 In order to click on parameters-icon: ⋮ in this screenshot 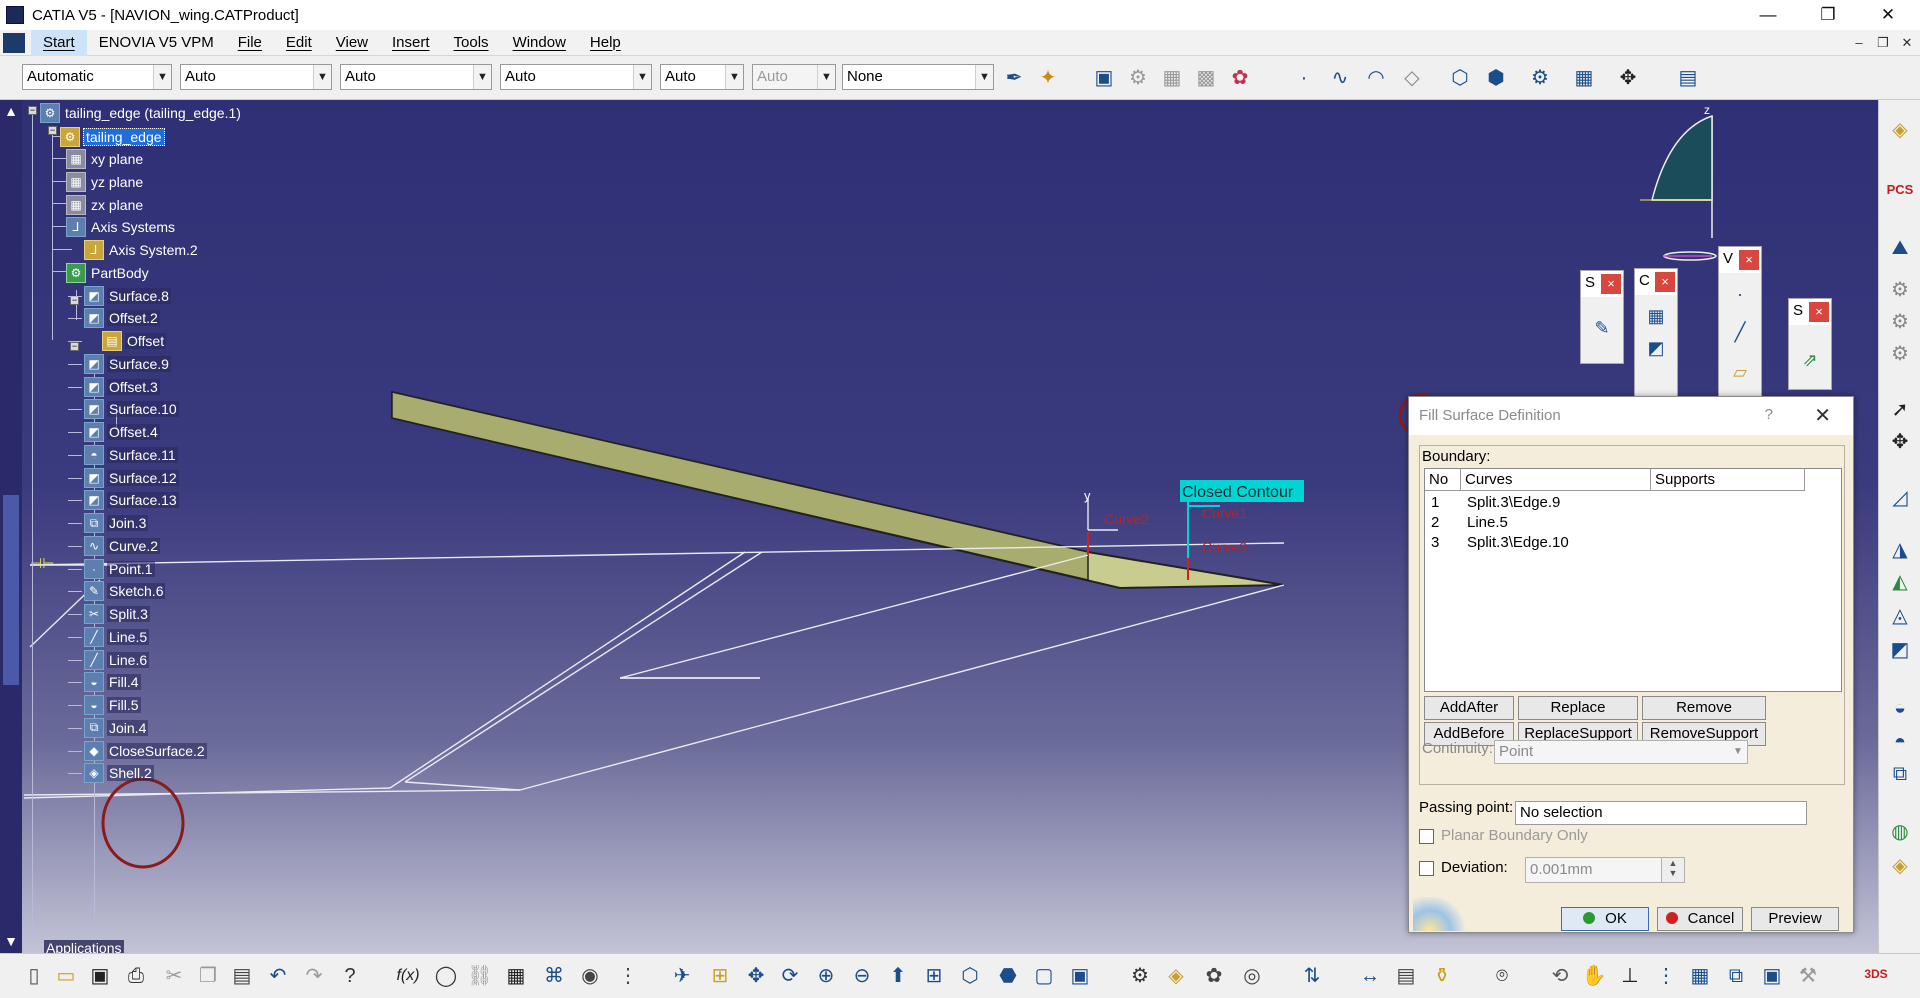, I will do `click(628, 976)`.